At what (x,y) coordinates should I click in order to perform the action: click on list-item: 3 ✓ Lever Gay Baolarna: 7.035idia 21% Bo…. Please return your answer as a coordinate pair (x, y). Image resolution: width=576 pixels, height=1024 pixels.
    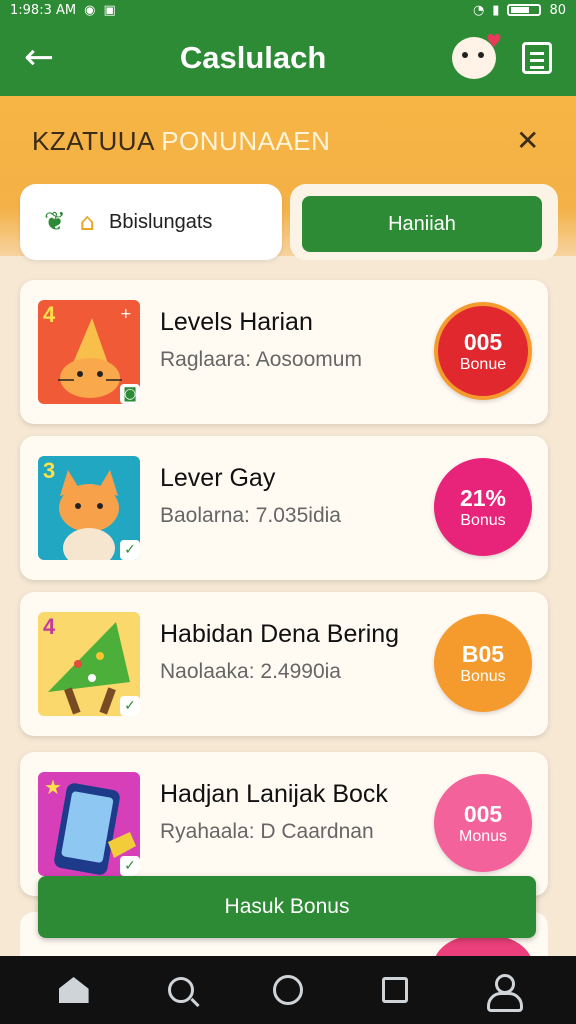
    Looking at the image, I should click on (284, 508).